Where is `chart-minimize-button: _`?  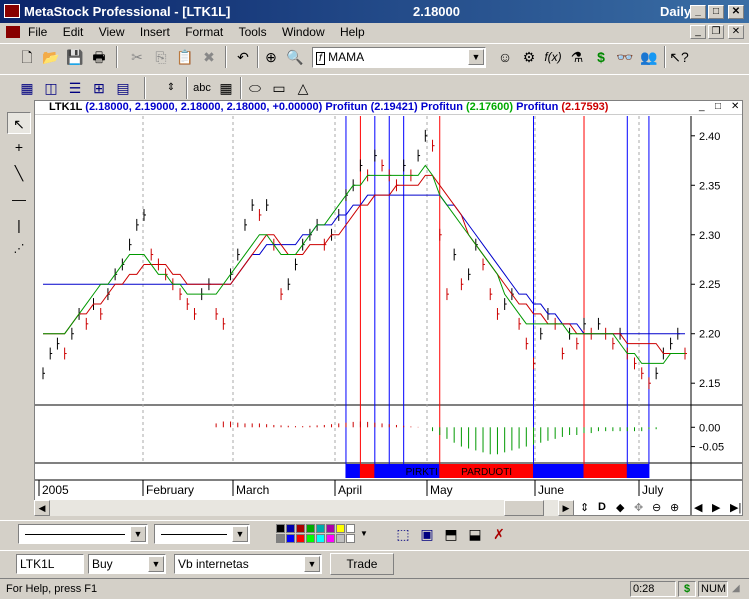 chart-minimize-button: _ is located at coordinates (702, 106).